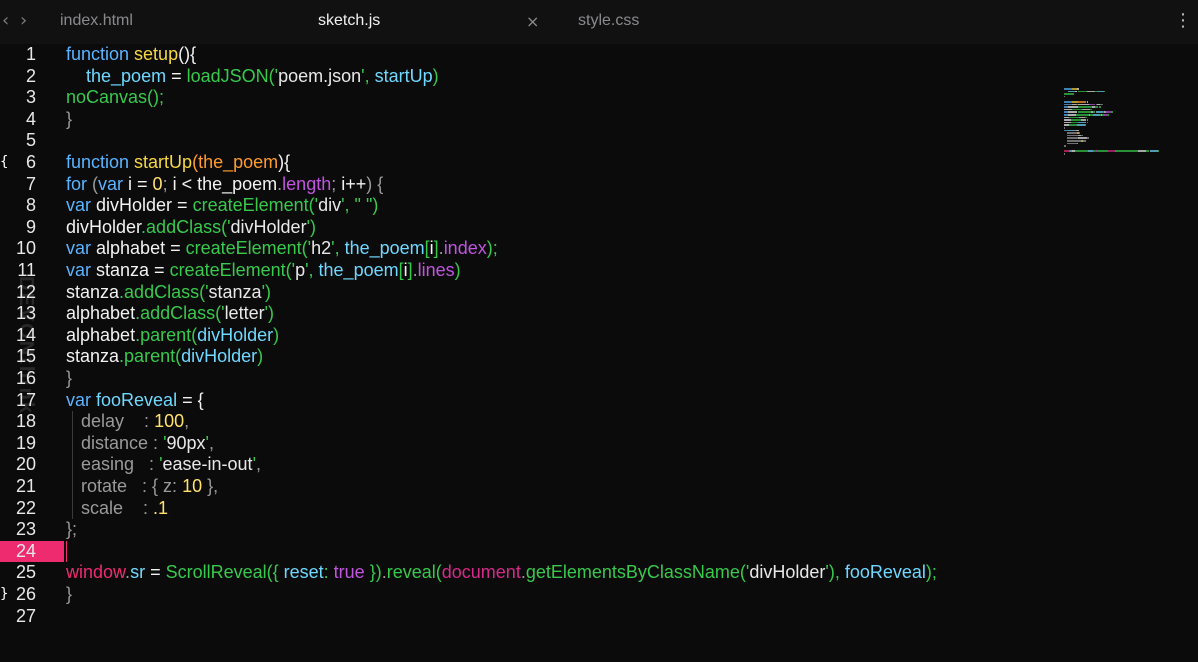  I want to click on code-text: alphabet.addClass('letter'), so click(170, 313).